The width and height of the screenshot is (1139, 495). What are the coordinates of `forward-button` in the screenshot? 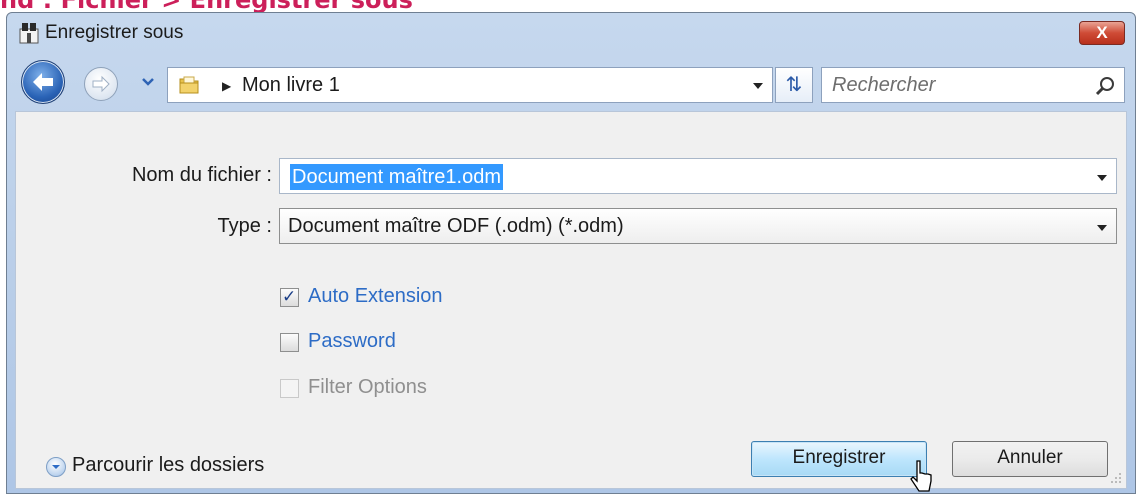 It's located at (101, 84).